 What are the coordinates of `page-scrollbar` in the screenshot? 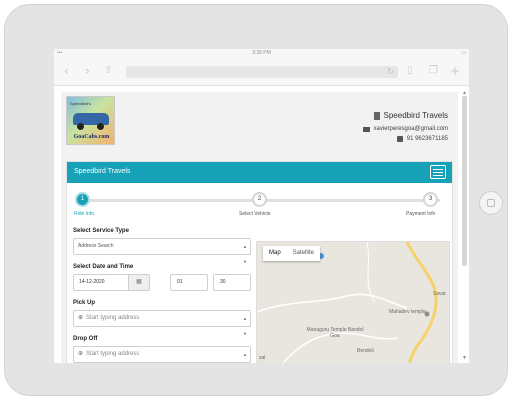 It's located at (464, 181).